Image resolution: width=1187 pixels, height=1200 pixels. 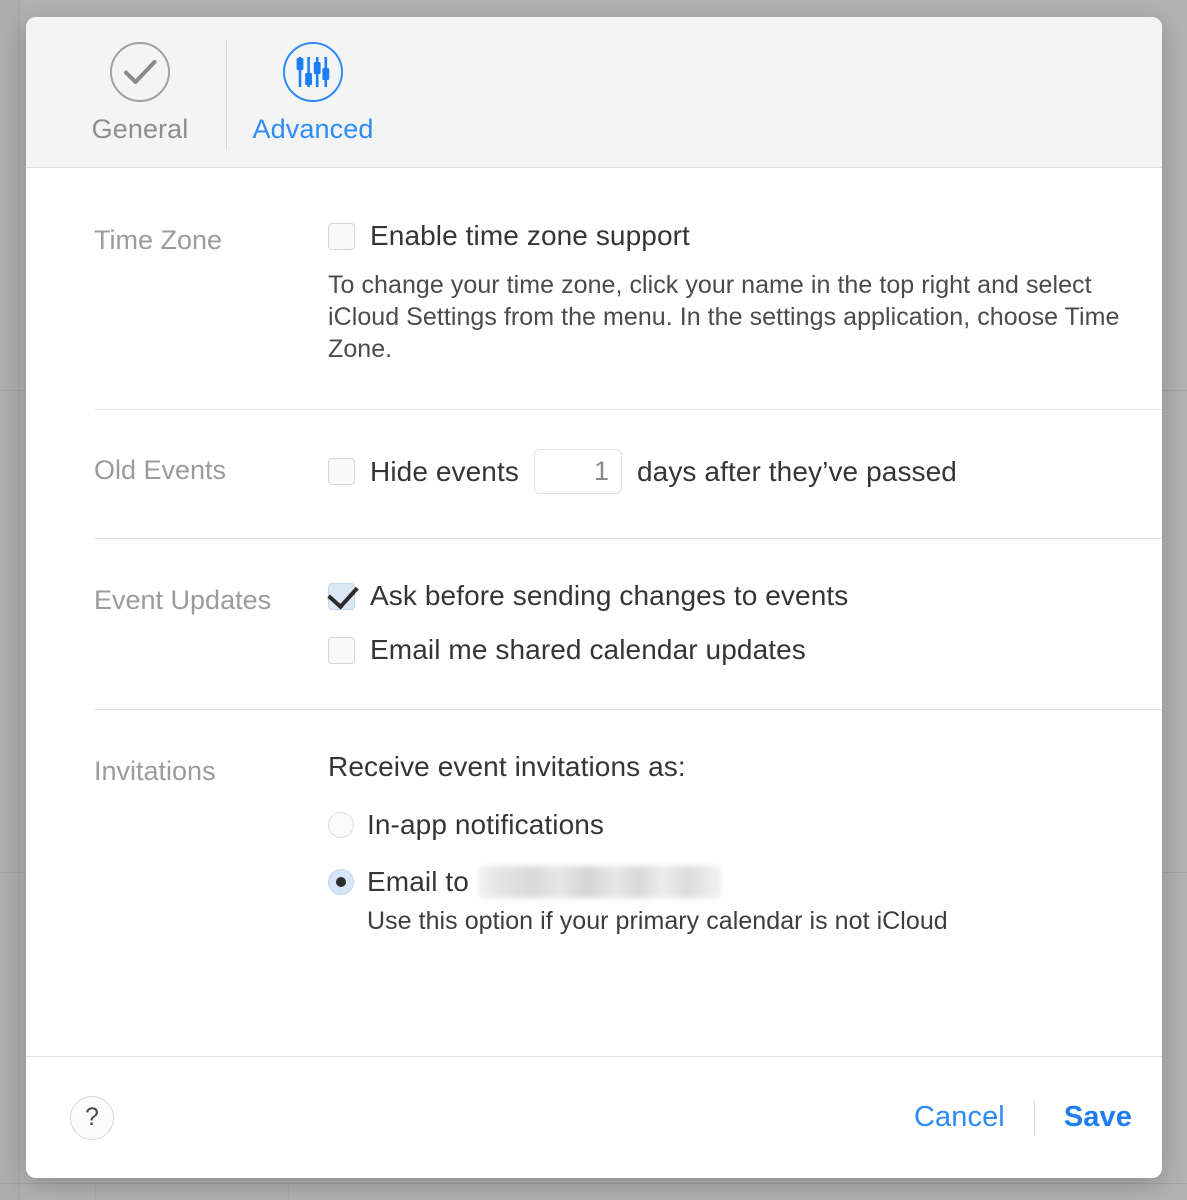 I want to click on enable-time-zone-support-checkbox, so click(x=341, y=236).